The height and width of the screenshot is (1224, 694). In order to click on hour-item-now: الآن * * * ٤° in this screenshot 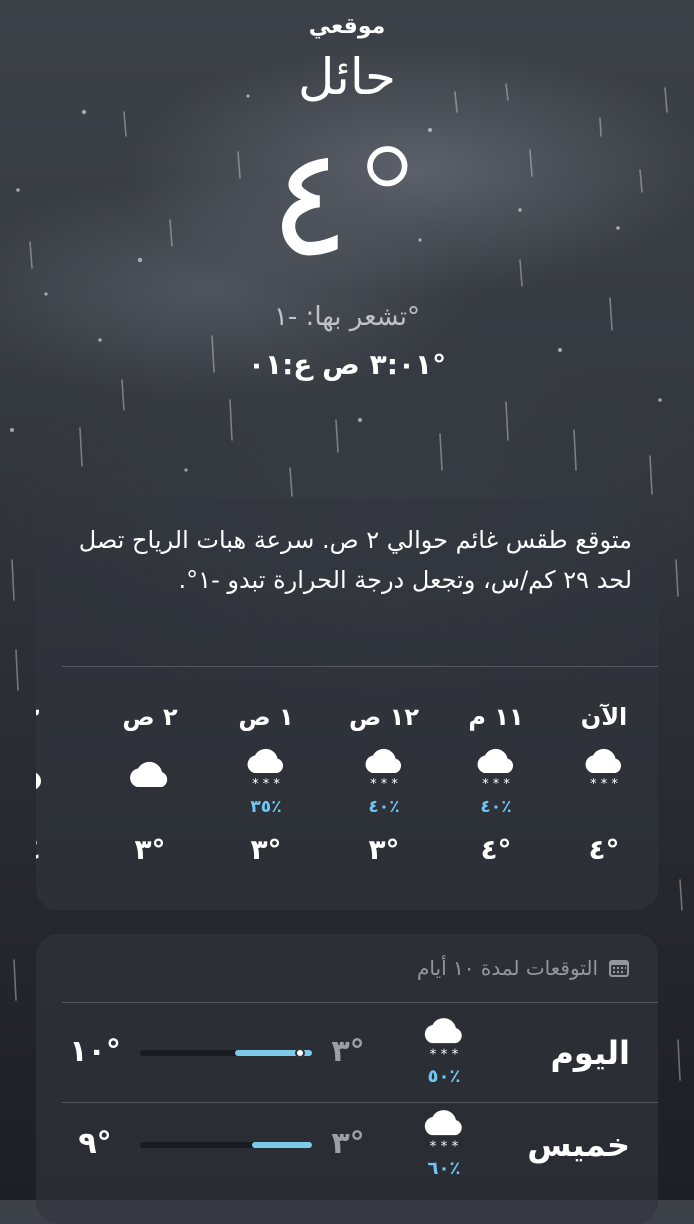, I will do `click(604, 788)`.